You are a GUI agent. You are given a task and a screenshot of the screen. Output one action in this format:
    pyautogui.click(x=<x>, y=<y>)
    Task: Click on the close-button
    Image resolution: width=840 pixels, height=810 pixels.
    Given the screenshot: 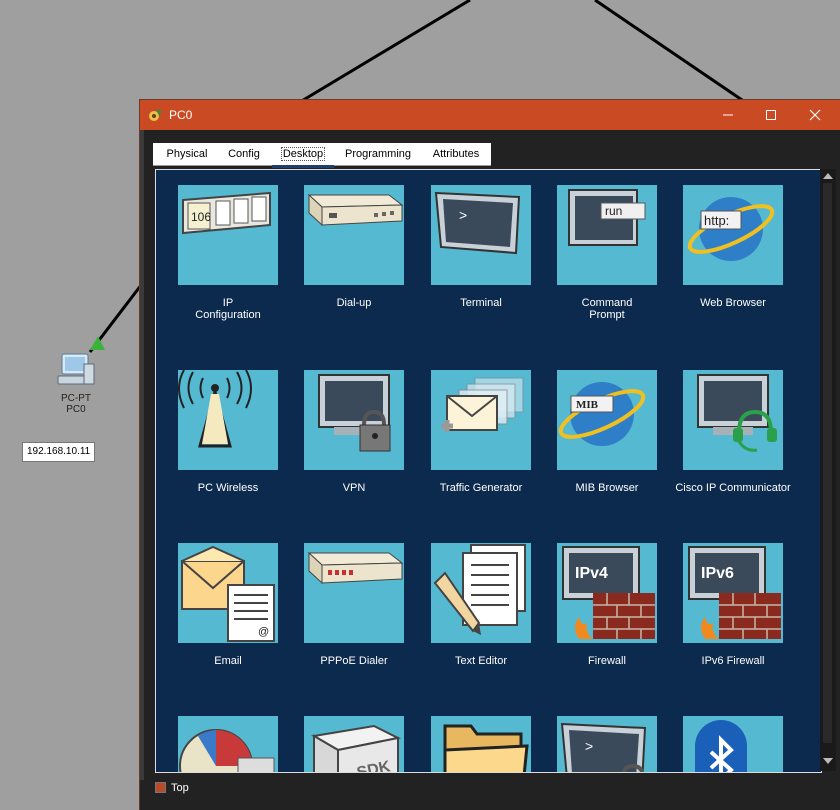 What is the action you would take?
    pyautogui.click(x=815, y=115)
    